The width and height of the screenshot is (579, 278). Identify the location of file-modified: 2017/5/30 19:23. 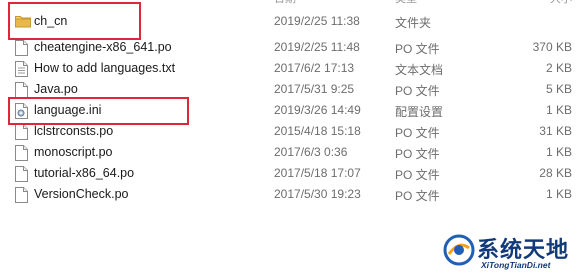
(317, 194).